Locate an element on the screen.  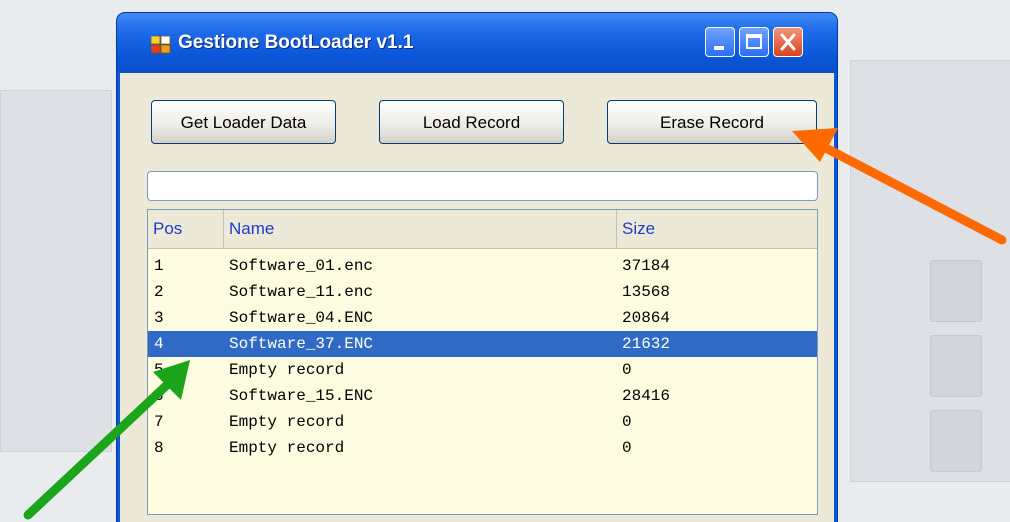
green-arrow is located at coordinates (106, 440).